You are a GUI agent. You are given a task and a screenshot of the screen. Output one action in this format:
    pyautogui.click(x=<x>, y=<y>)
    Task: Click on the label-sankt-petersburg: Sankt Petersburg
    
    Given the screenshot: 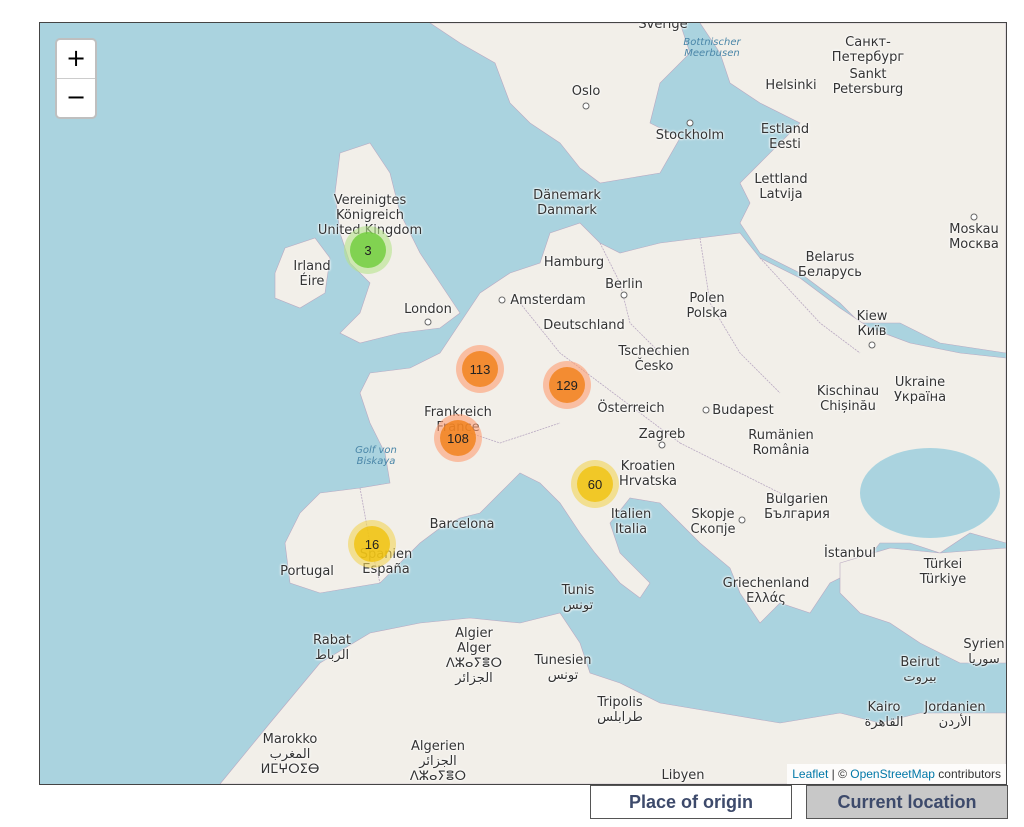 What is the action you would take?
    pyautogui.click(x=868, y=82)
    